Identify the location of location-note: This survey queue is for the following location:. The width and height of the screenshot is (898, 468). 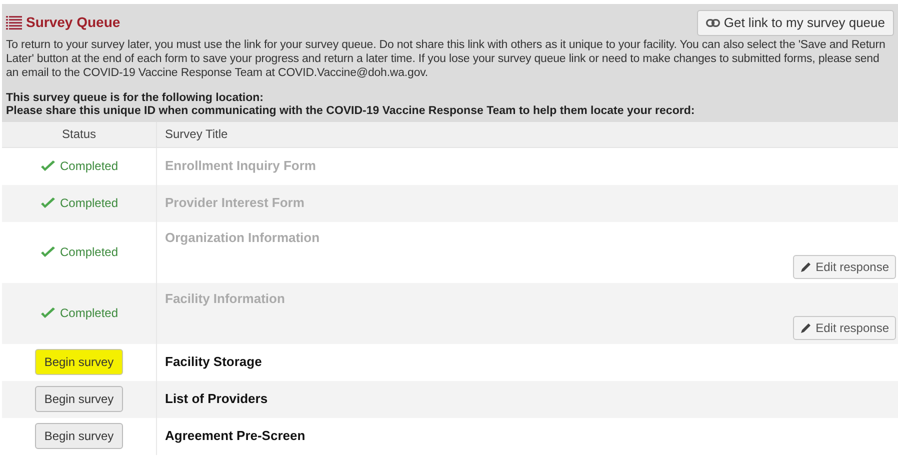
(135, 98).